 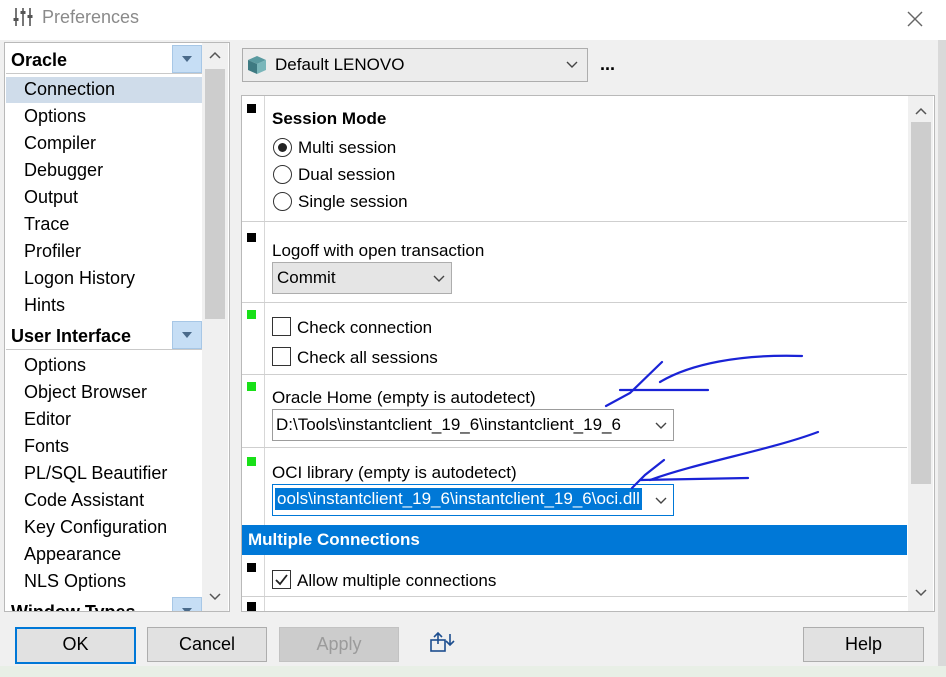 I want to click on category-header-label: User Interface, so click(x=71, y=336).